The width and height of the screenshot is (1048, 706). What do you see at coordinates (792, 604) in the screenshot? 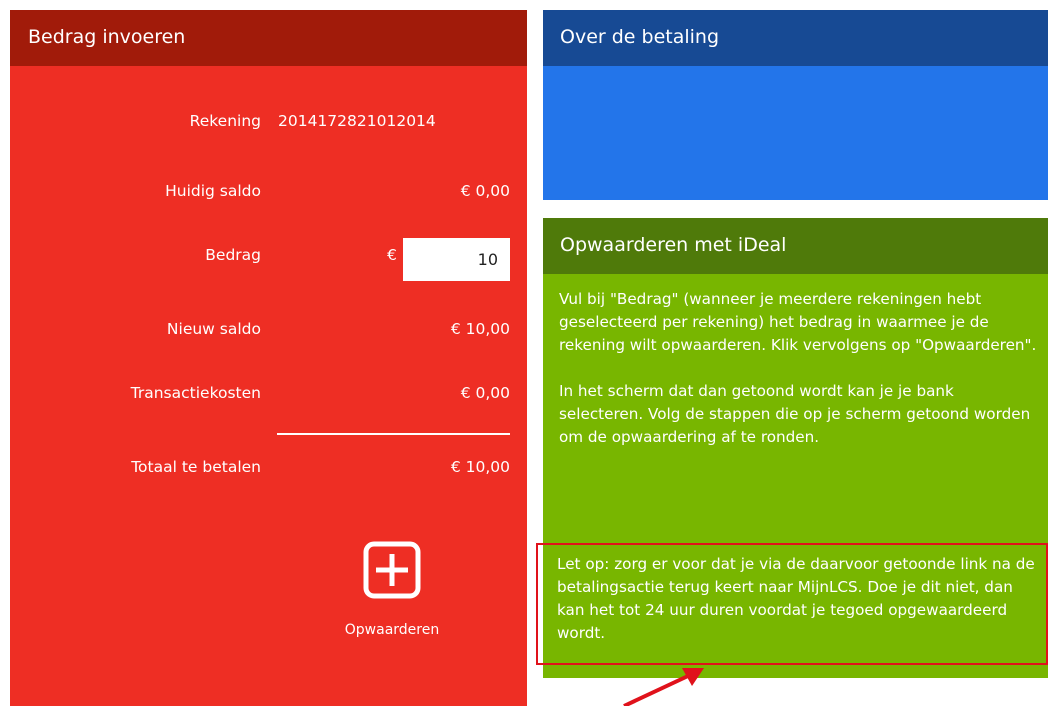
I see `notice-highlight-box` at bounding box center [792, 604].